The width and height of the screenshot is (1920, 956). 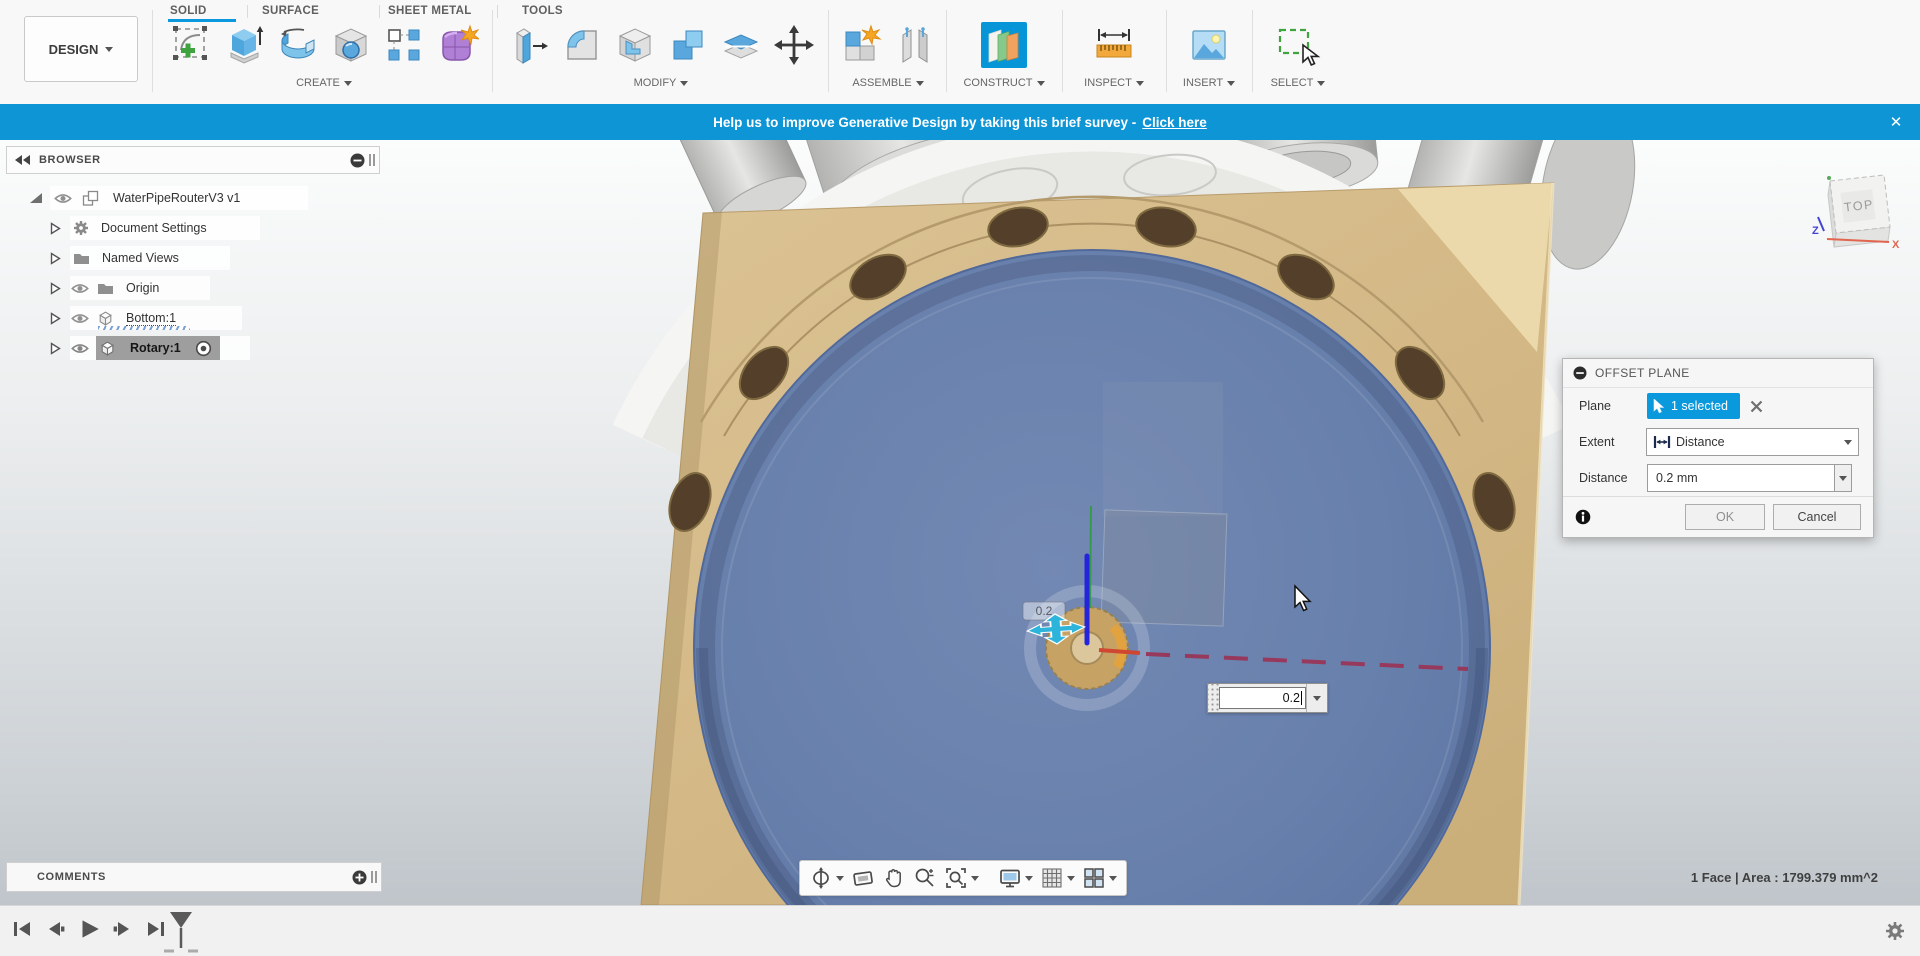 I want to click on group-label-inspect: INSPECT, so click(x=1114, y=83).